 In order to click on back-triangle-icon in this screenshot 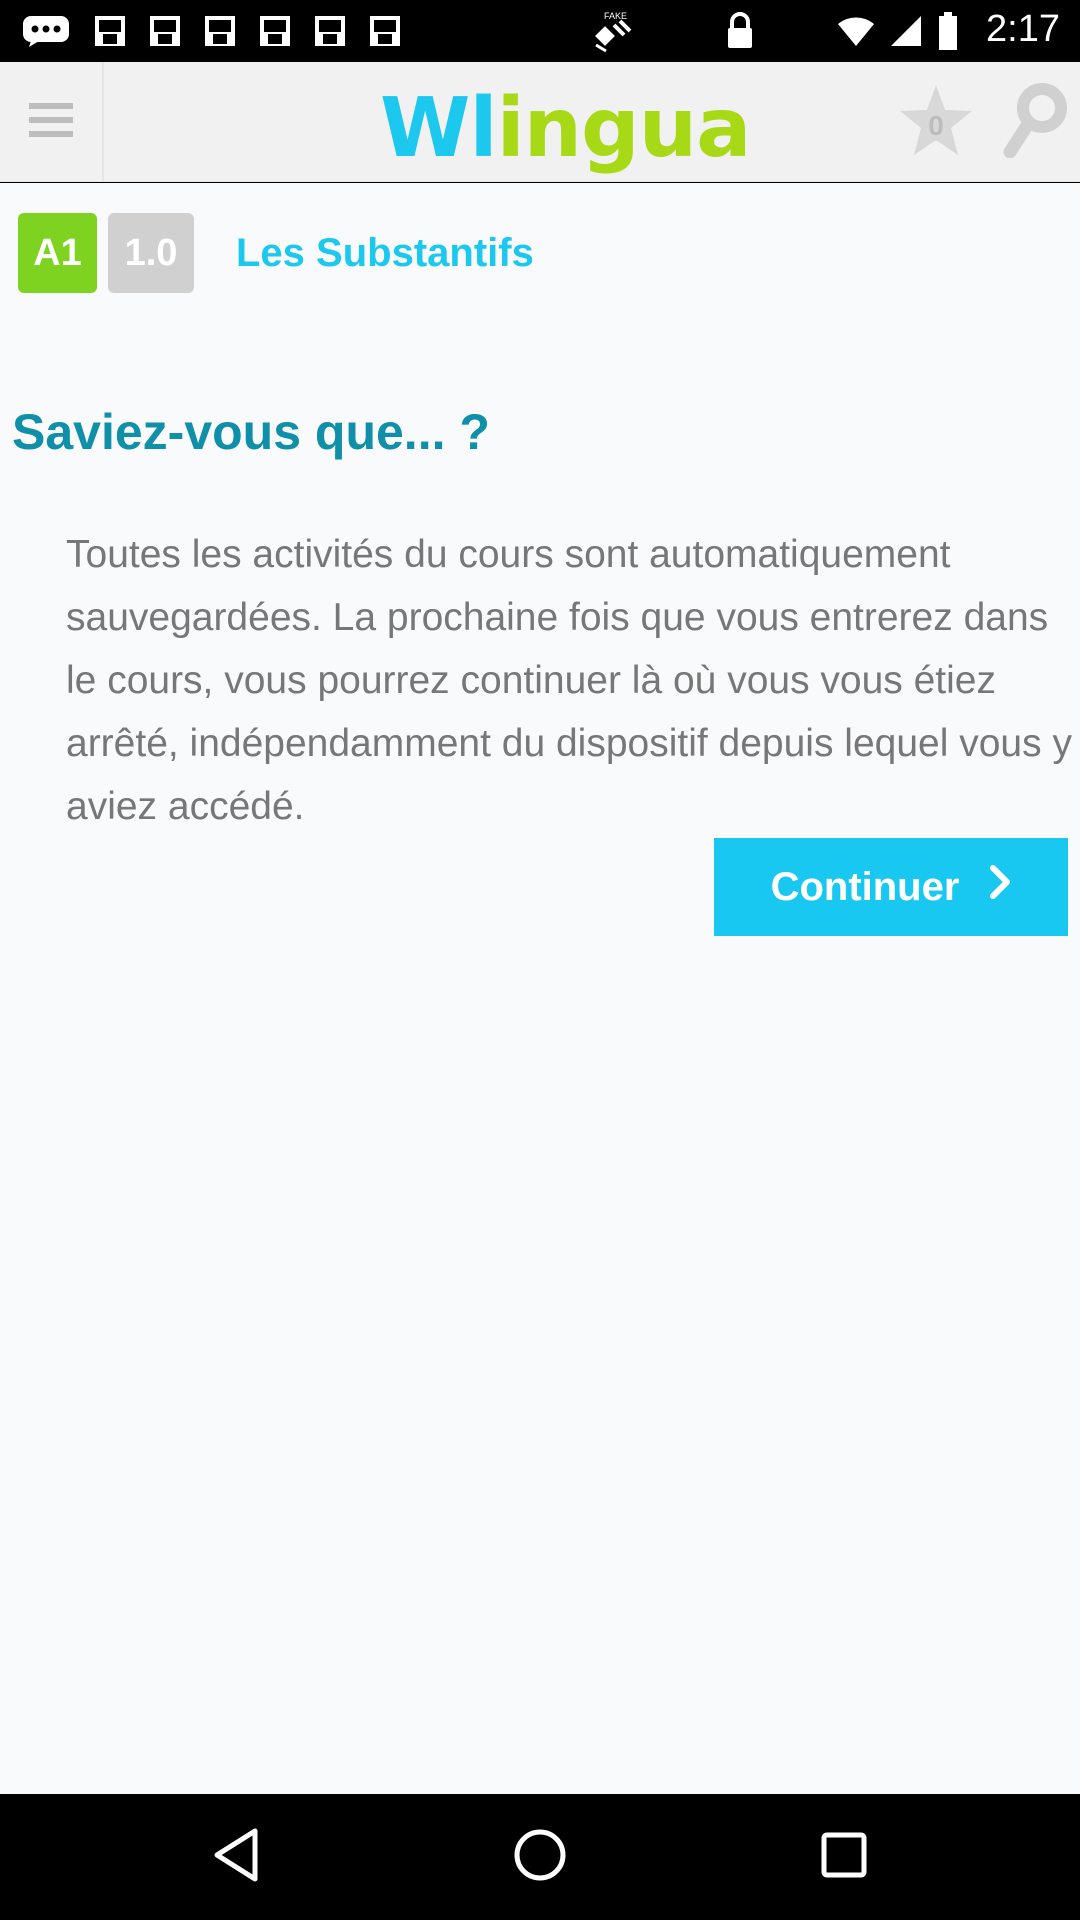, I will do `click(236, 1857)`.